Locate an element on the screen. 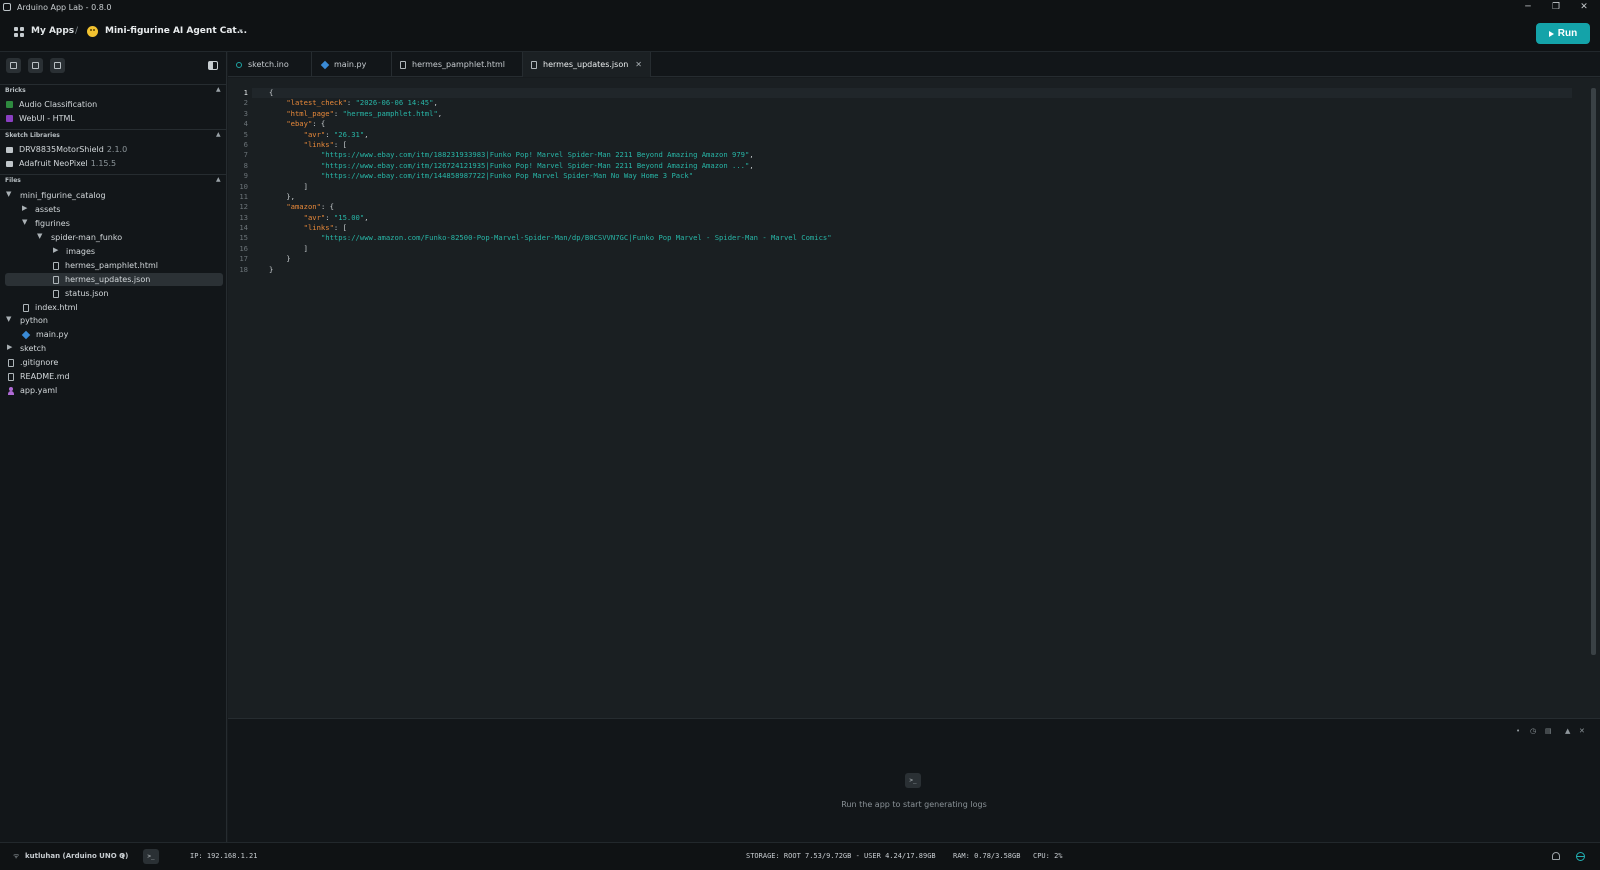 Image resolution: width=1600 pixels, height=870 pixels. line-number: 16 is located at coordinates (243, 248).